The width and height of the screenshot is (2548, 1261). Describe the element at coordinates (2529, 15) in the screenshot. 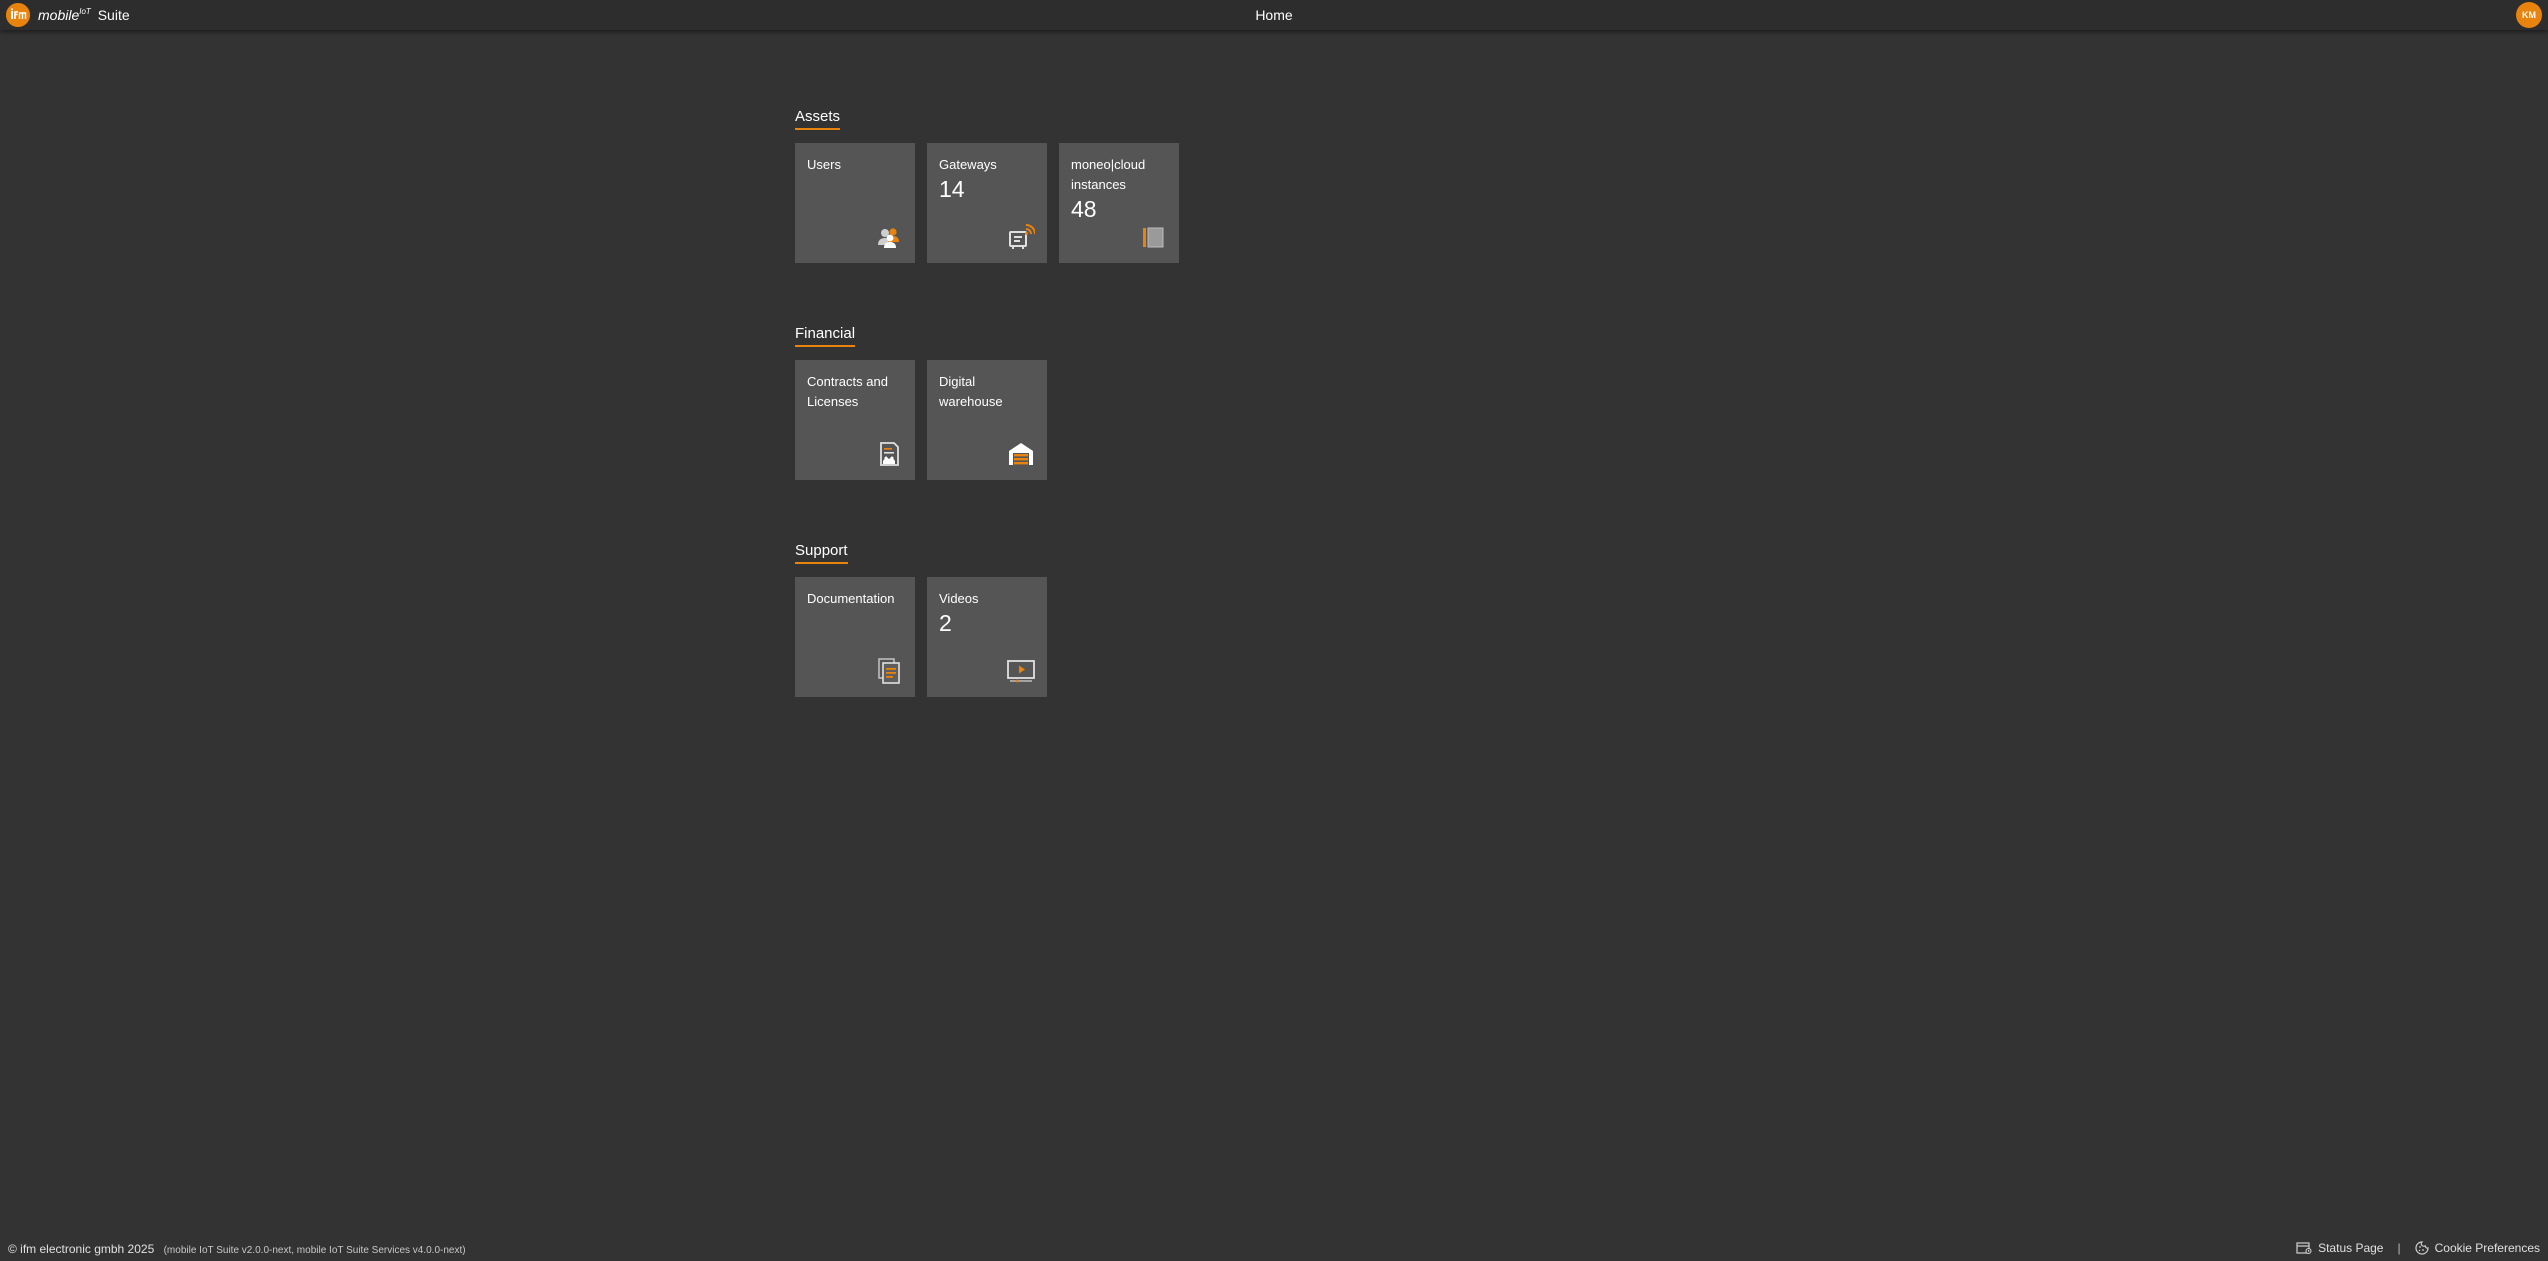

I see `user-avatar: KM` at that location.